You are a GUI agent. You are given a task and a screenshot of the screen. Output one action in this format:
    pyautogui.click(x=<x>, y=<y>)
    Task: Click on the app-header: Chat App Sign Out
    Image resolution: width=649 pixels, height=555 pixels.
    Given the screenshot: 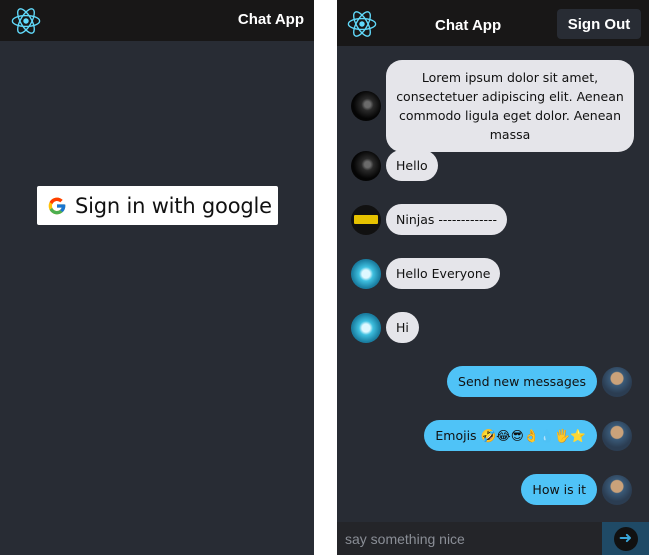 What is the action you would take?
    pyautogui.click(x=493, y=23)
    